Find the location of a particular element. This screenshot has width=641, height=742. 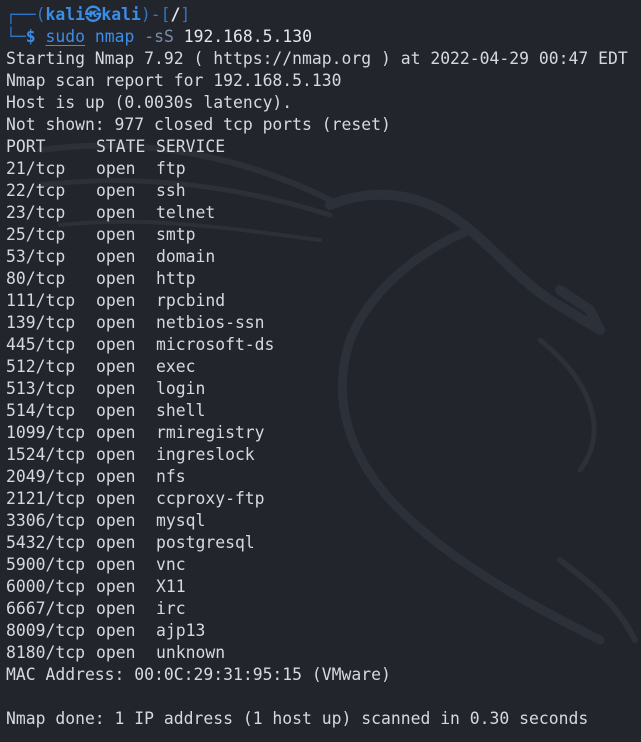

service-cell: ajp13 is located at coordinates (181, 630).